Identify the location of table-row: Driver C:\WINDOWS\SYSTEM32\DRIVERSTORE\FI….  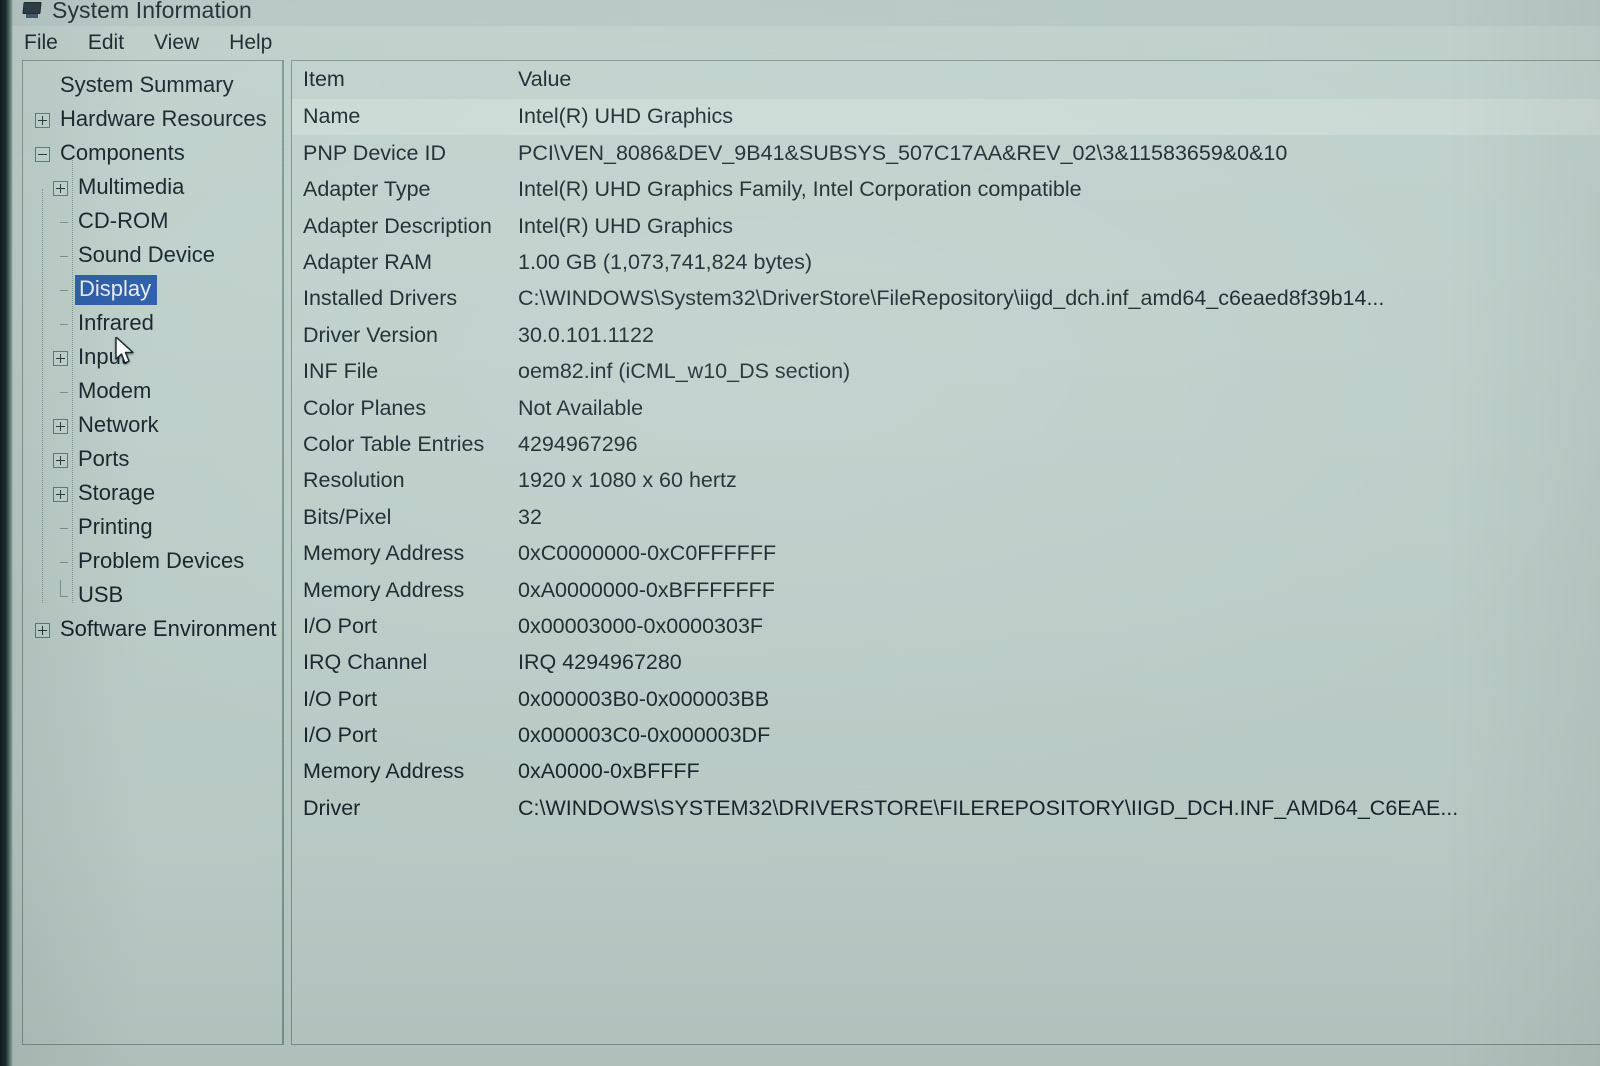
(946, 808).